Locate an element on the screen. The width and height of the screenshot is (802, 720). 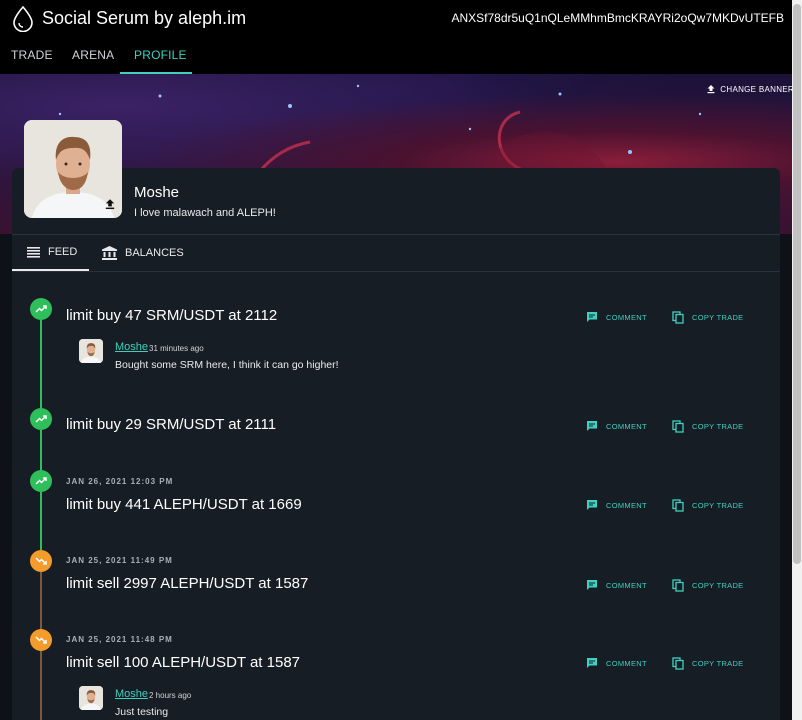
trade-date: JAN 25, 2021 11:48 PM is located at coordinates (119, 639).